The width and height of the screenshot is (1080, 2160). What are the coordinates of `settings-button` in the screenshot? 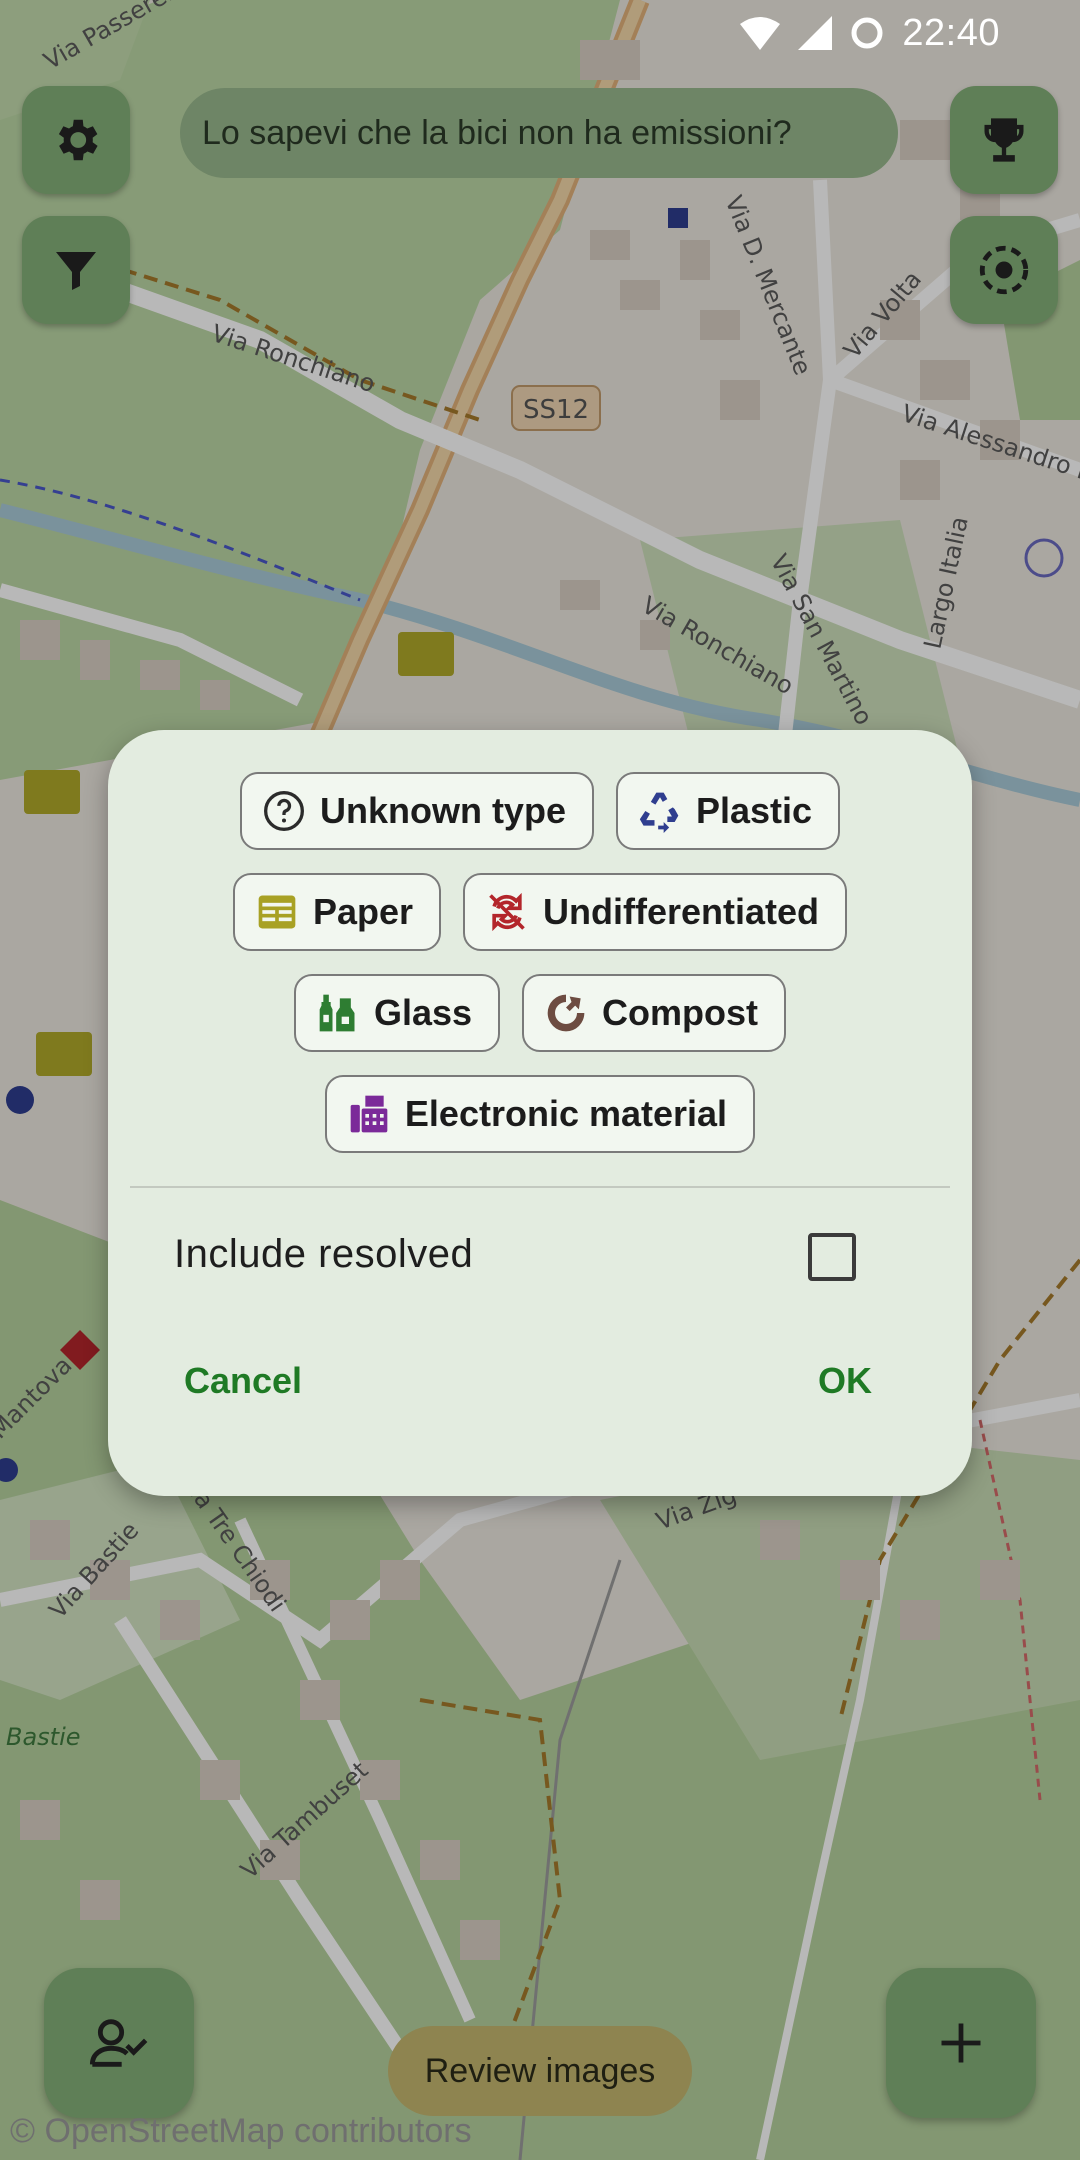 It's located at (76, 140).